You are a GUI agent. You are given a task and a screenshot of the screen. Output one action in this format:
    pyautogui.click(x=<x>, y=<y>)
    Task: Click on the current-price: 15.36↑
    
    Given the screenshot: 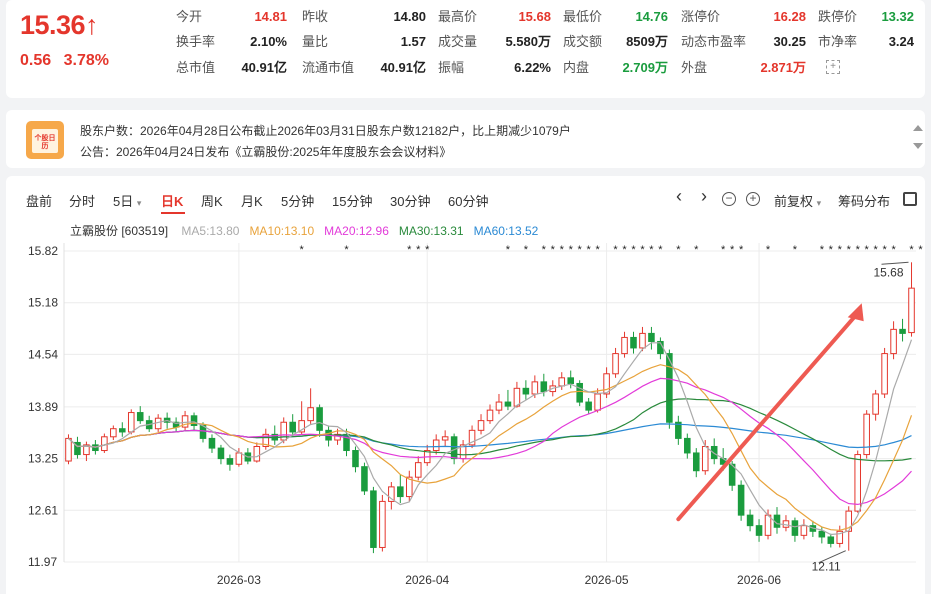 What is the action you would take?
    pyautogui.click(x=59, y=25)
    